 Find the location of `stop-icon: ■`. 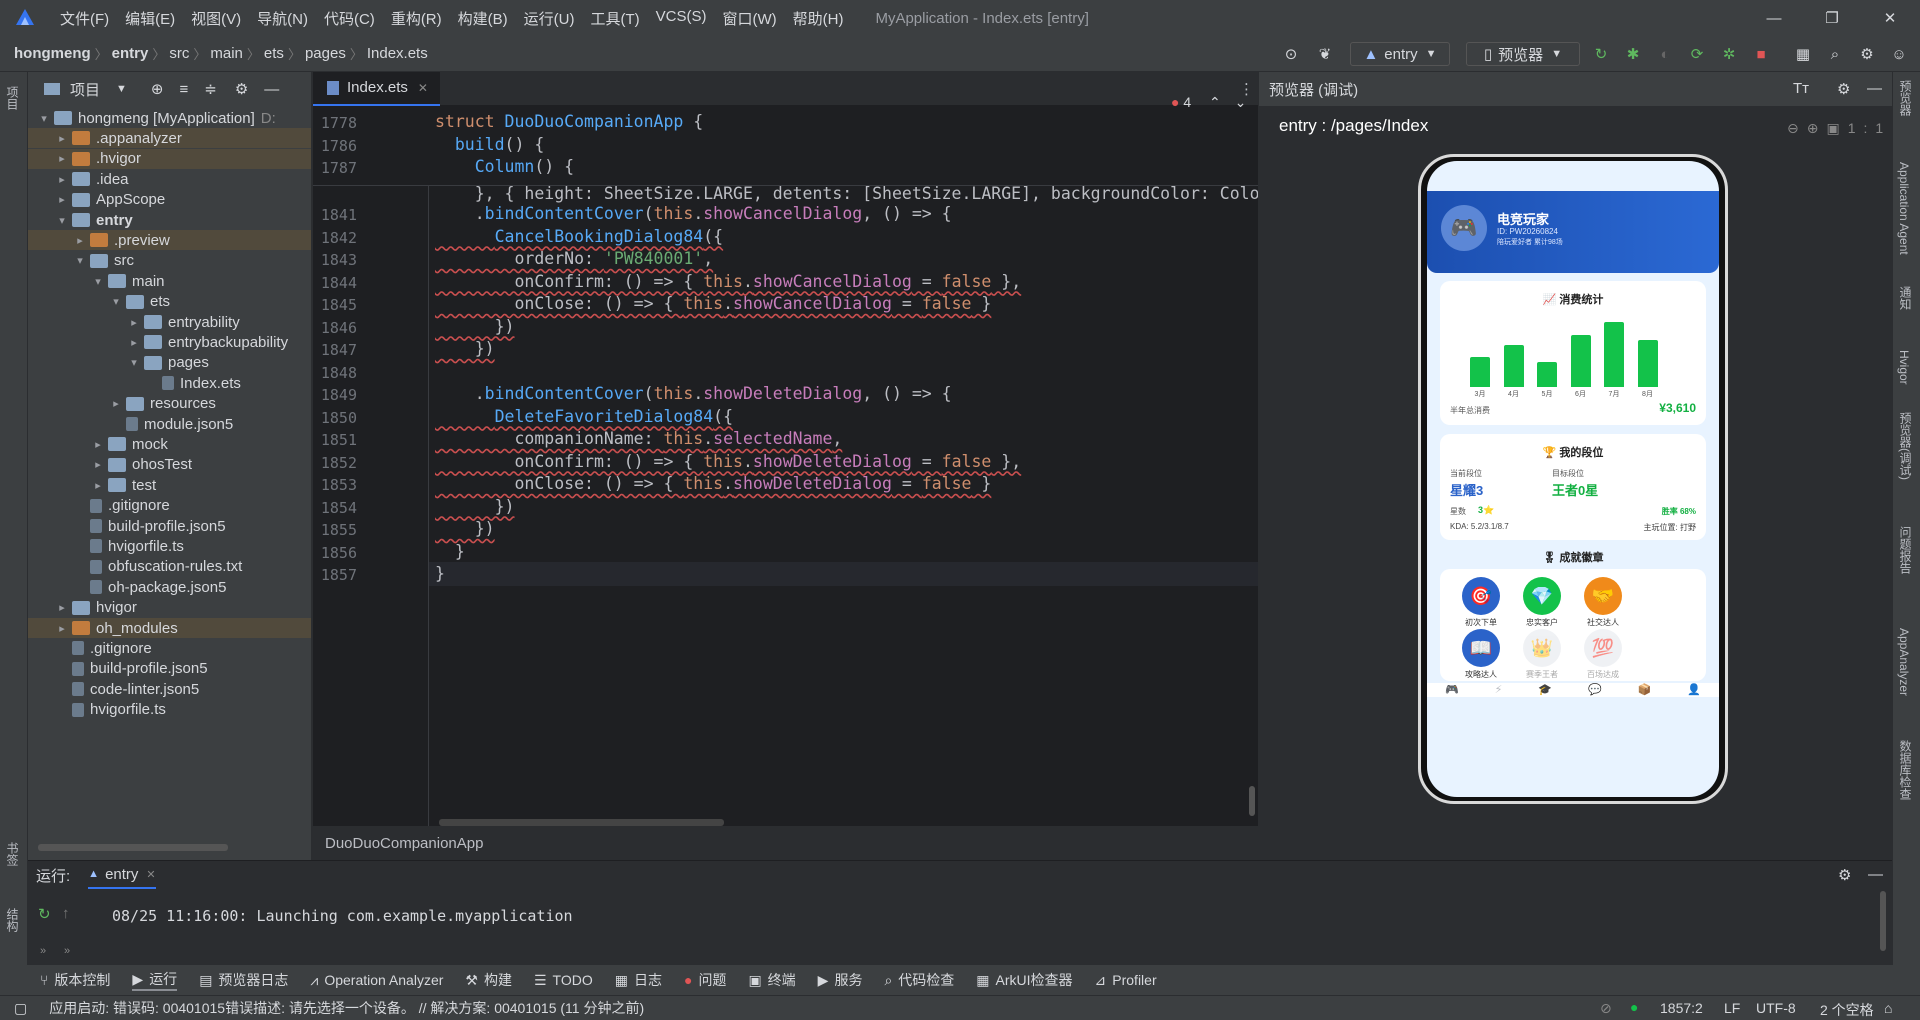

stop-icon: ■ is located at coordinates (1761, 54).